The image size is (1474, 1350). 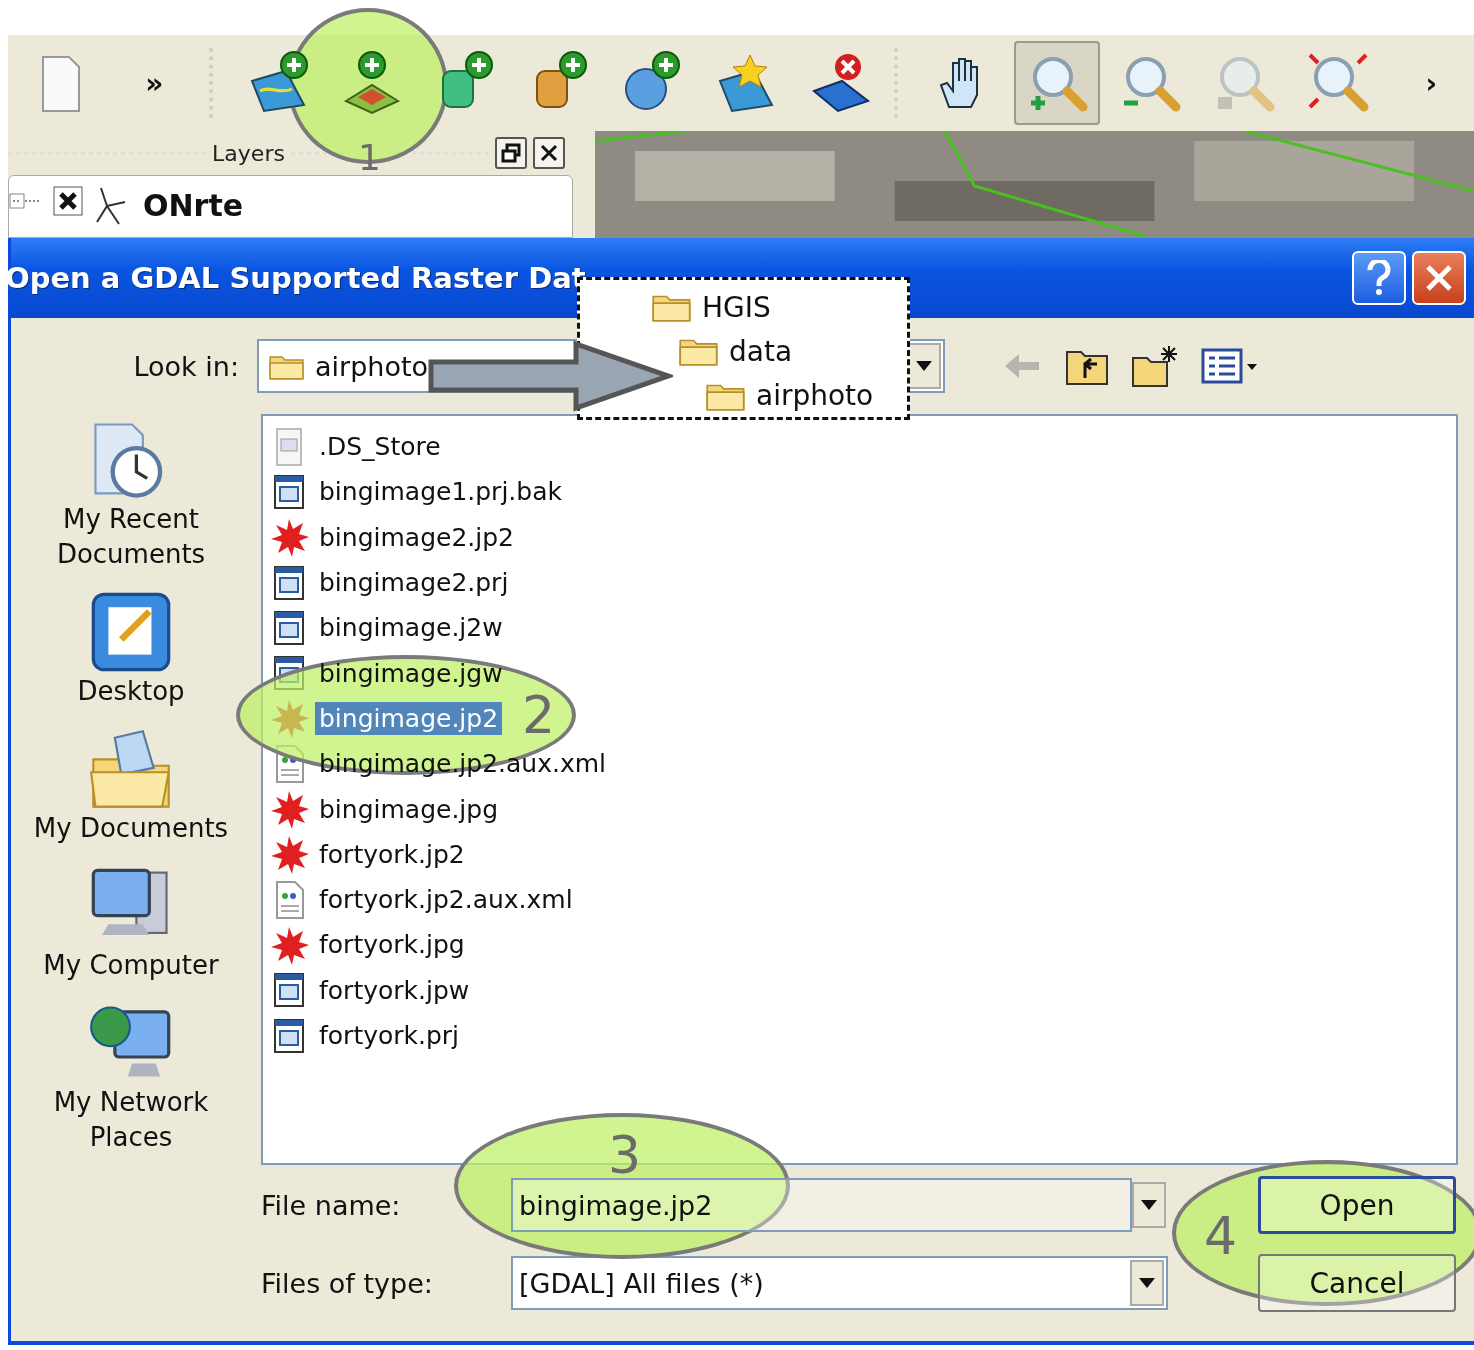 What do you see at coordinates (131, 632) in the screenshot?
I see `desktop-icon` at bounding box center [131, 632].